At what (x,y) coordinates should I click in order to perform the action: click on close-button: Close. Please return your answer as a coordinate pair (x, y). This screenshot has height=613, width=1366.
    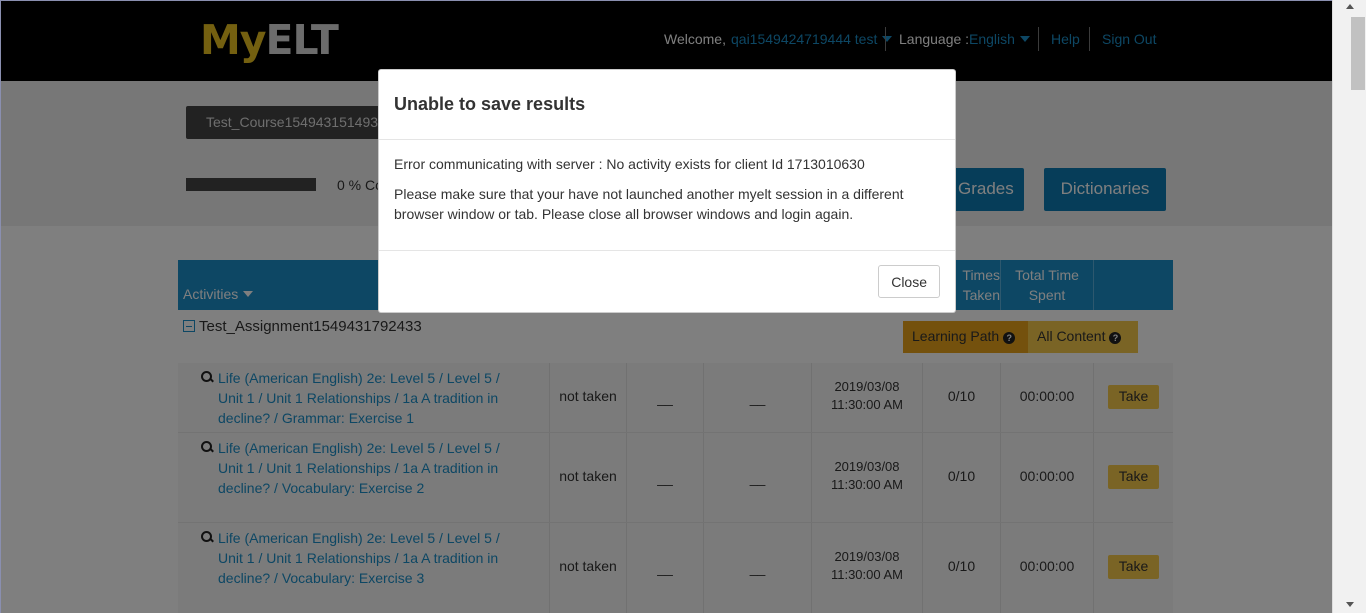
    Looking at the image, I should click on (909, 281).